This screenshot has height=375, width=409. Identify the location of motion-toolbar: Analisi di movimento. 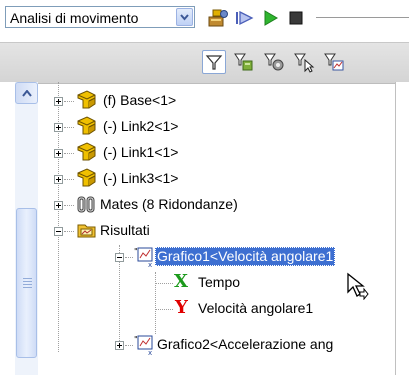
(204, 21).